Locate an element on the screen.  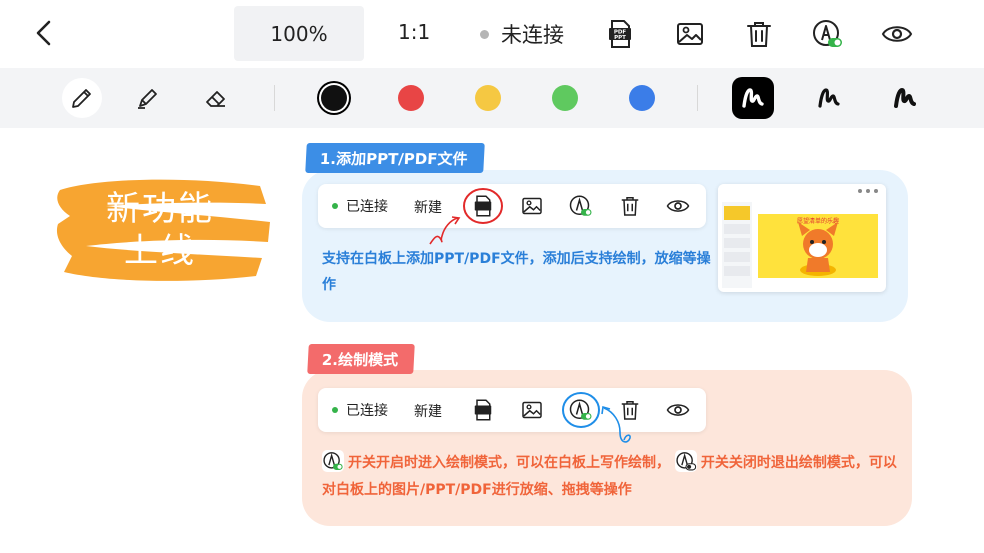
drawing-toolbar is located at coordinates (492, 98).